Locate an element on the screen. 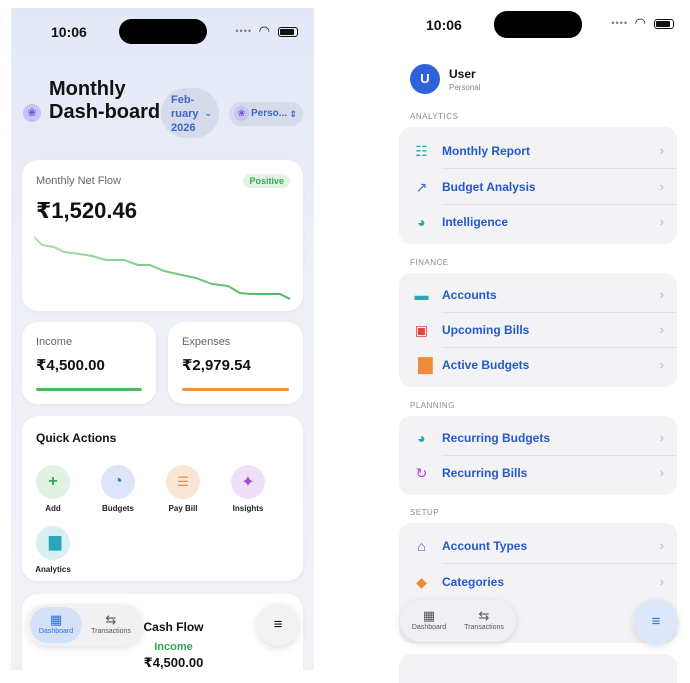 This screenshot has width=690, height=683. menu-item-label: Upcoming Bills is located at coordinates (486, 330).